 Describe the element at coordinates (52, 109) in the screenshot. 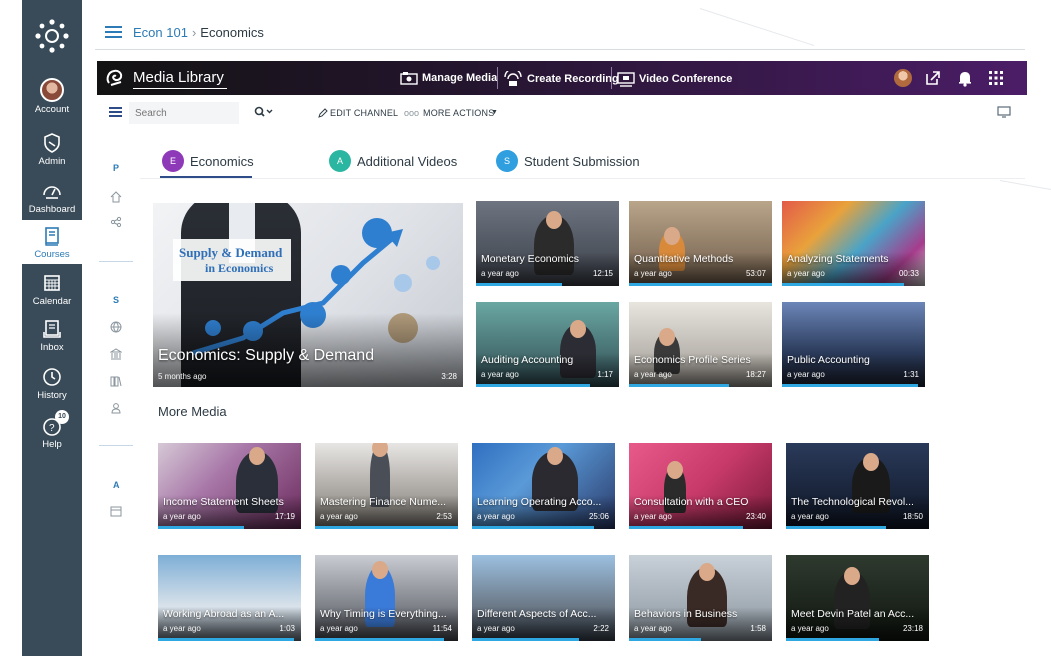

I see `nav-account-label: Account` at that location.